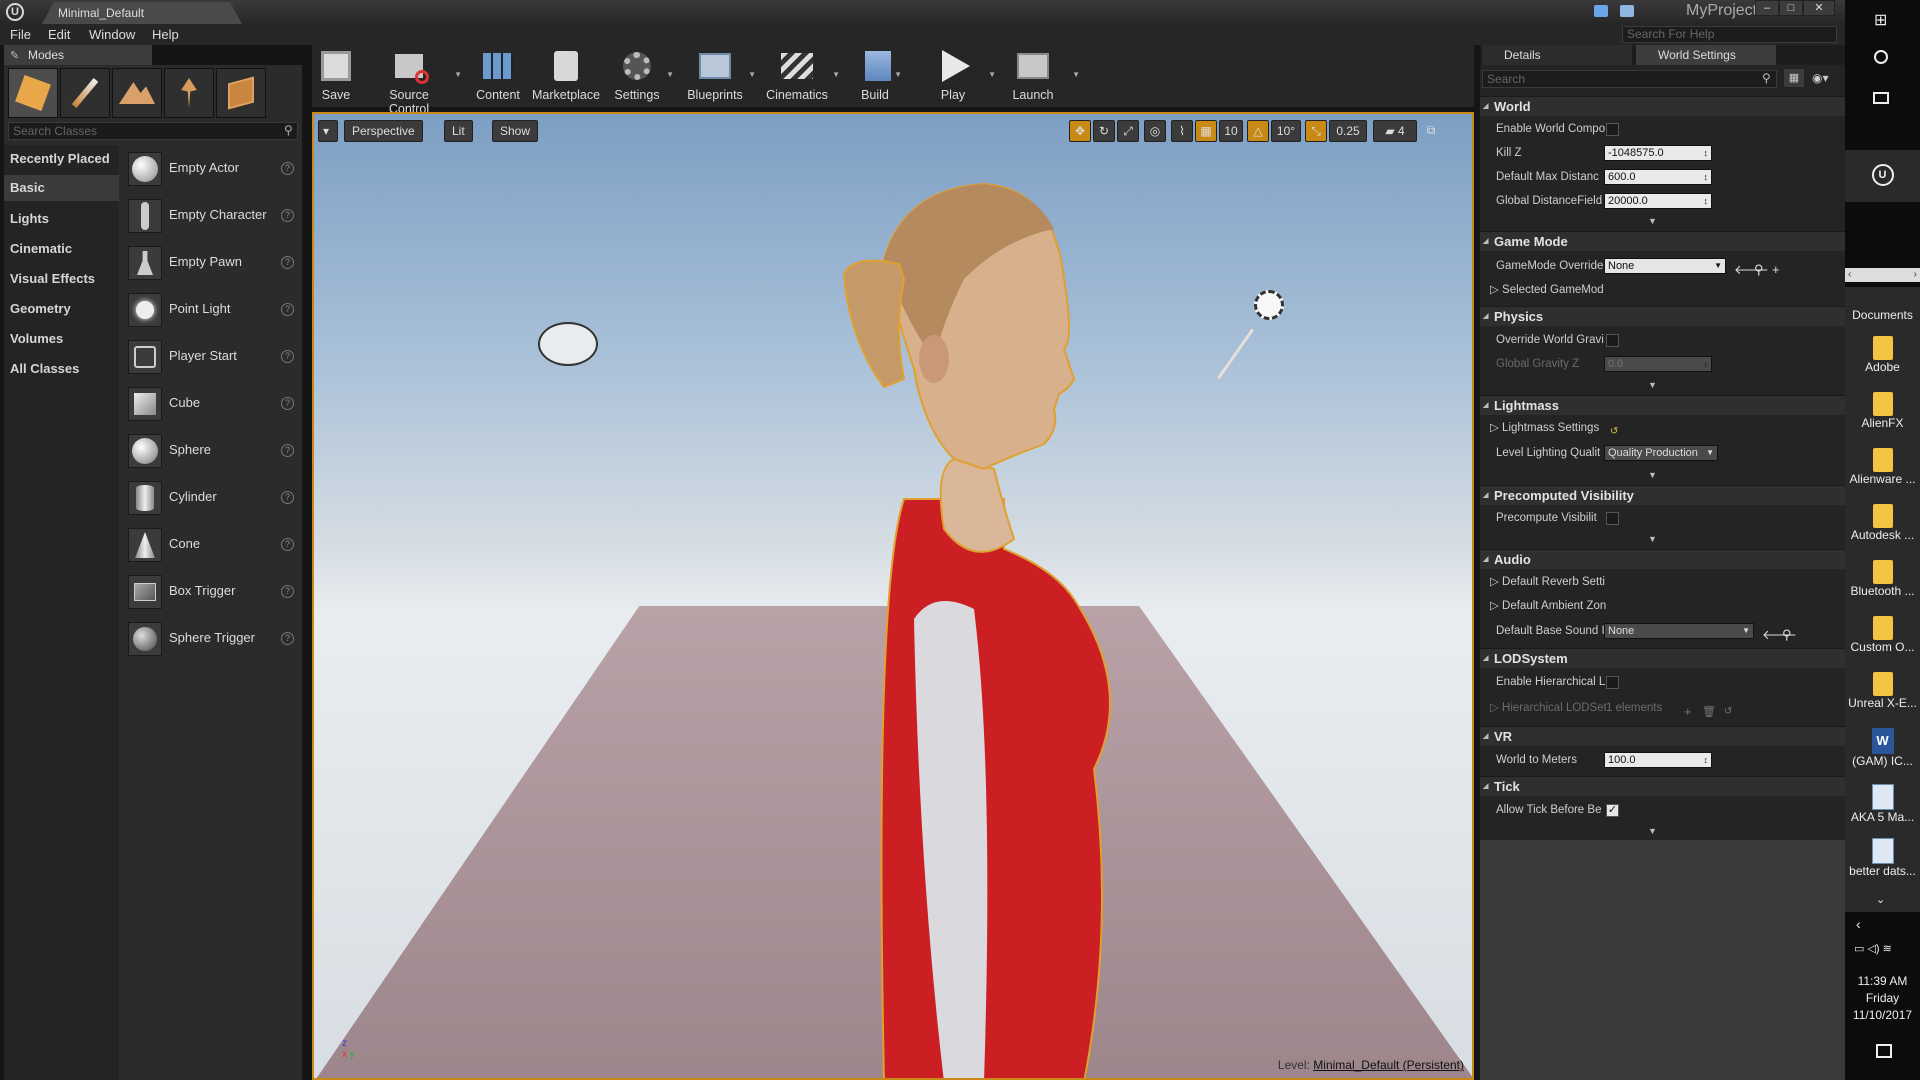 The height and width of the screenshot is (1080, 1920). I want to click on section-world: World, so click(1662, 106).